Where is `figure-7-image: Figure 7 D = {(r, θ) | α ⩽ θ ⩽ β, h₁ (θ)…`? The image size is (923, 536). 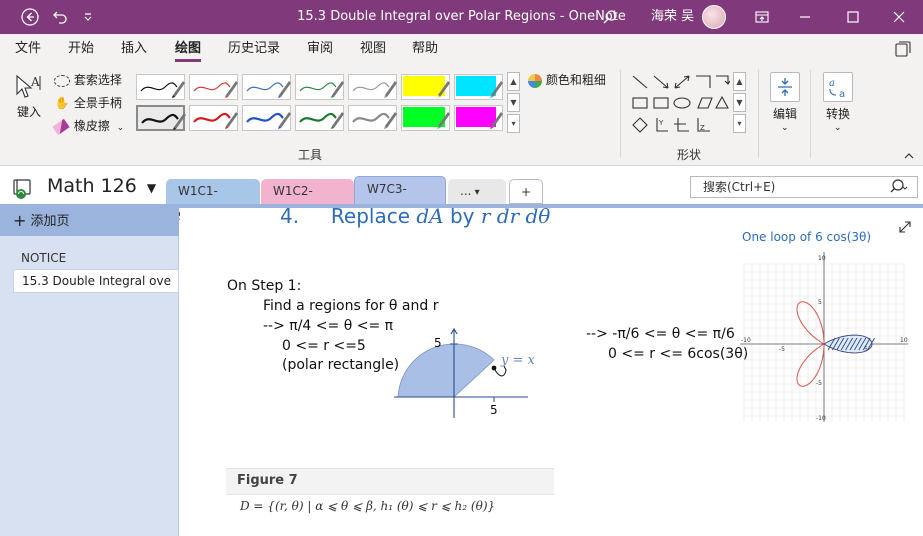
figure-7-image: Figure 7 D = {(r, θ) | α ⩽ θ ⩽ β, h₁ (θ)… is located at coordinates (390, 500).